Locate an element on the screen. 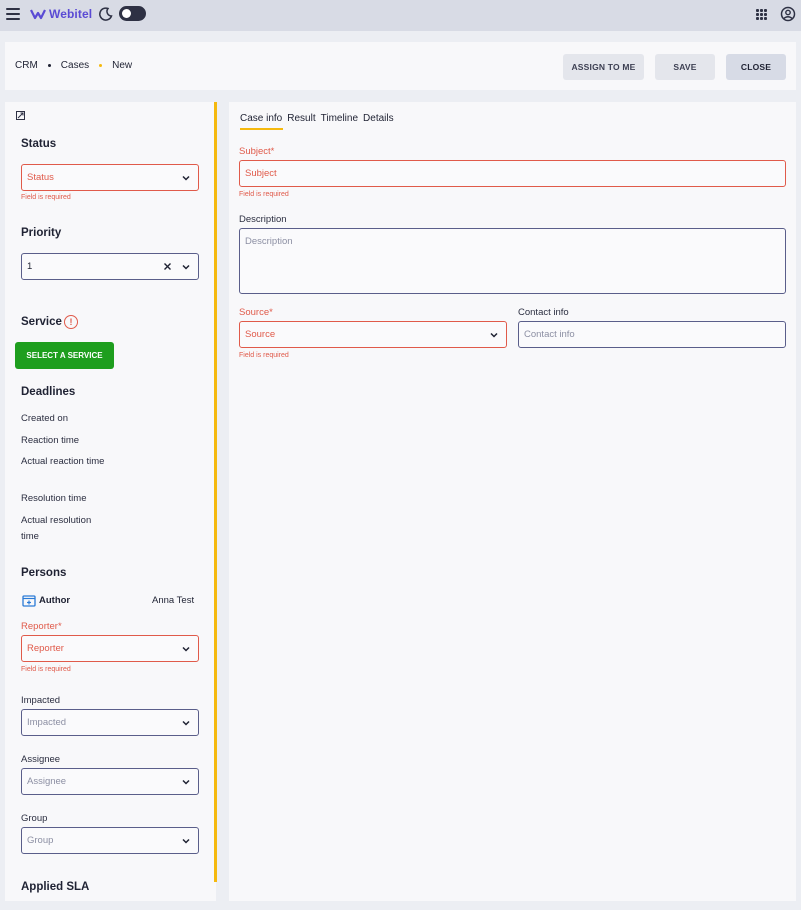 The height and width of the screenshot is (910, 801). contact-info-label: Contact info is located at coordinates (543, 312).